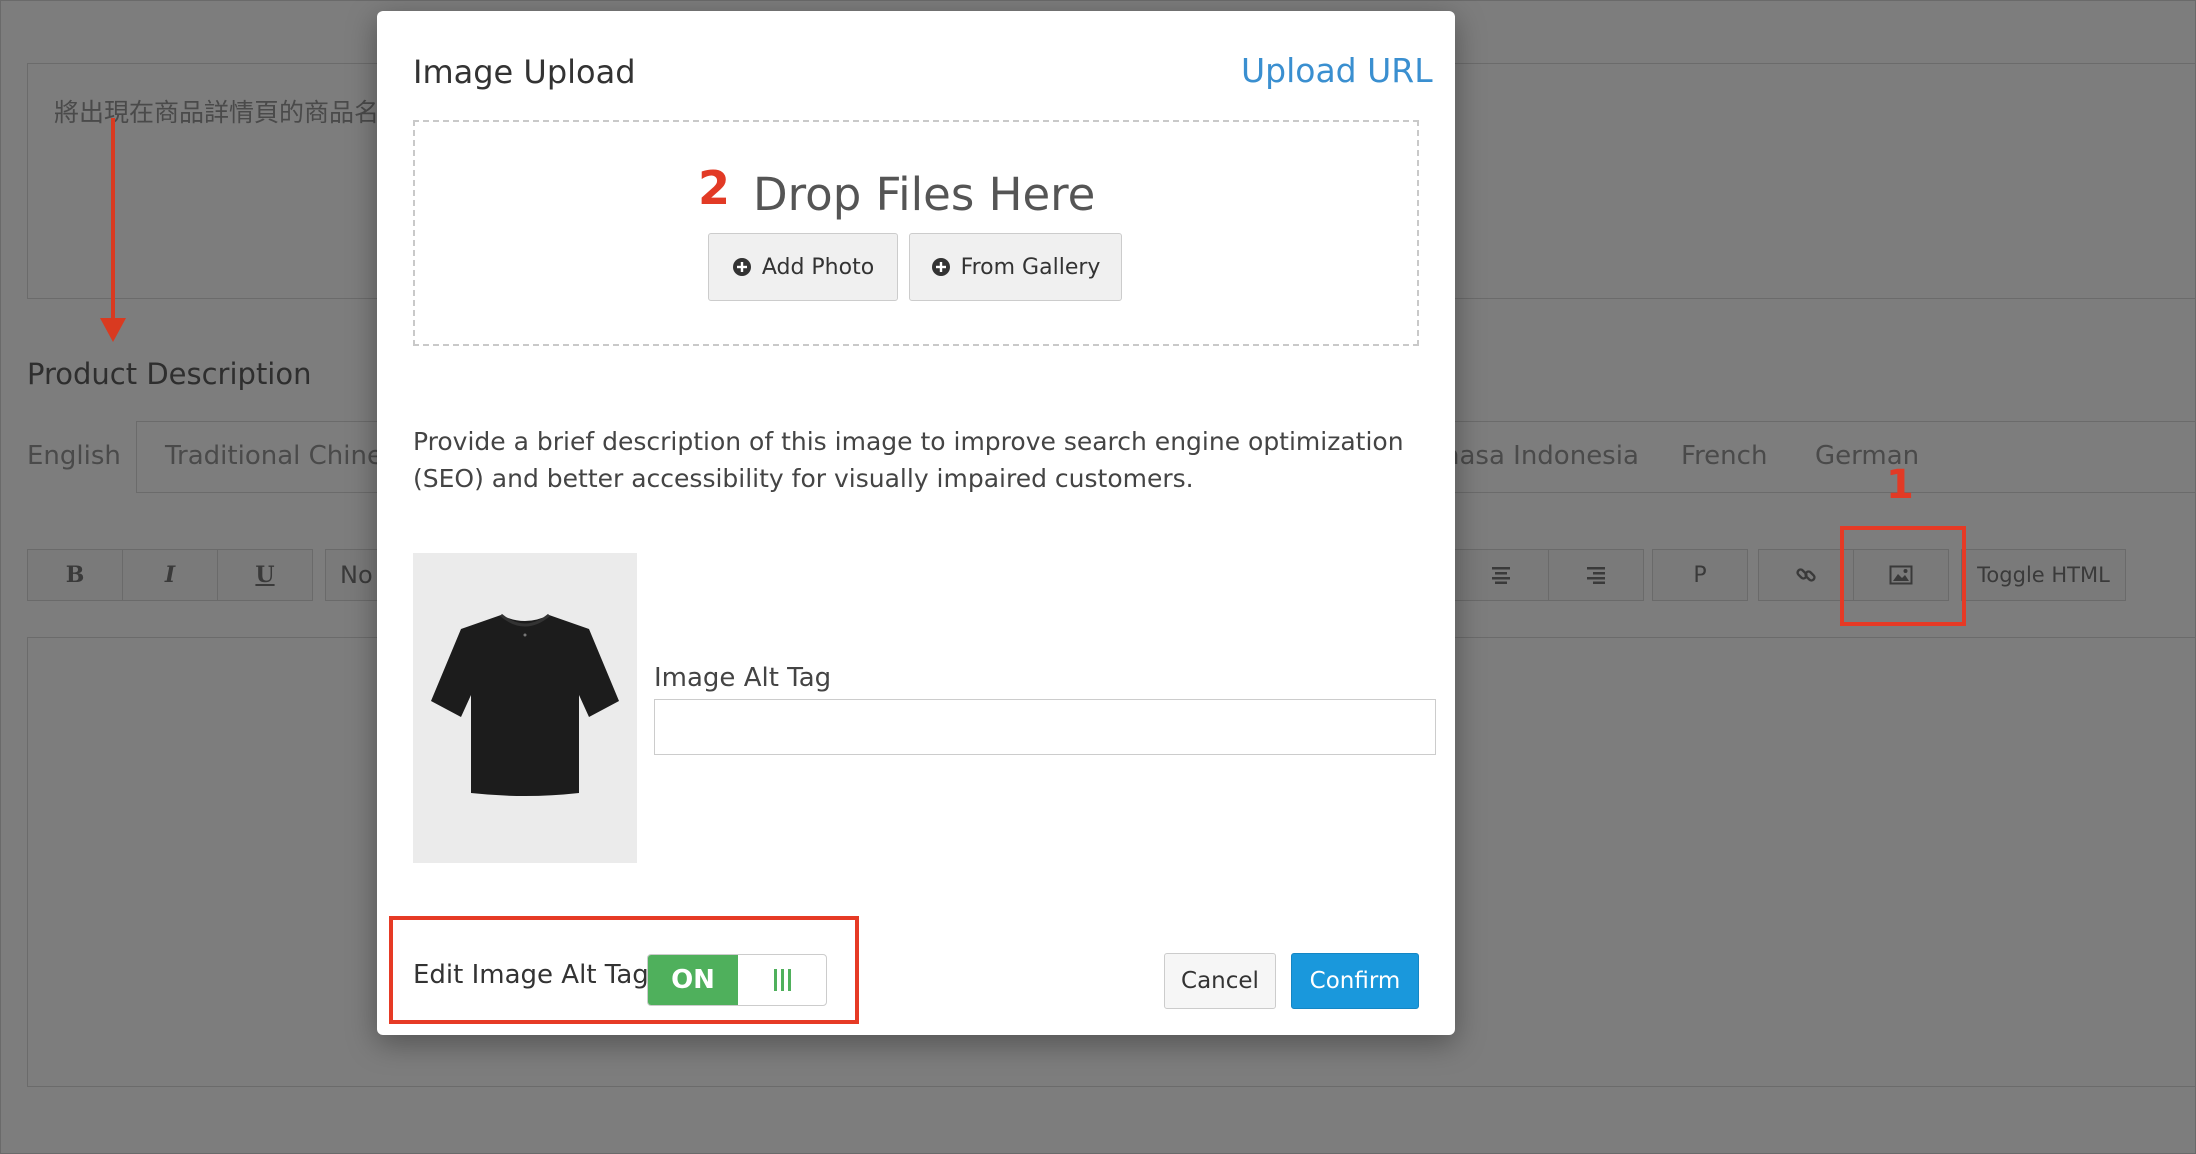 The width and height of the screenshot is (2196, 1154). Describe the element at coordinates (281, 456) in the screenshot. I see `tab-traditional-chinese: Traditional Chines` at that location.